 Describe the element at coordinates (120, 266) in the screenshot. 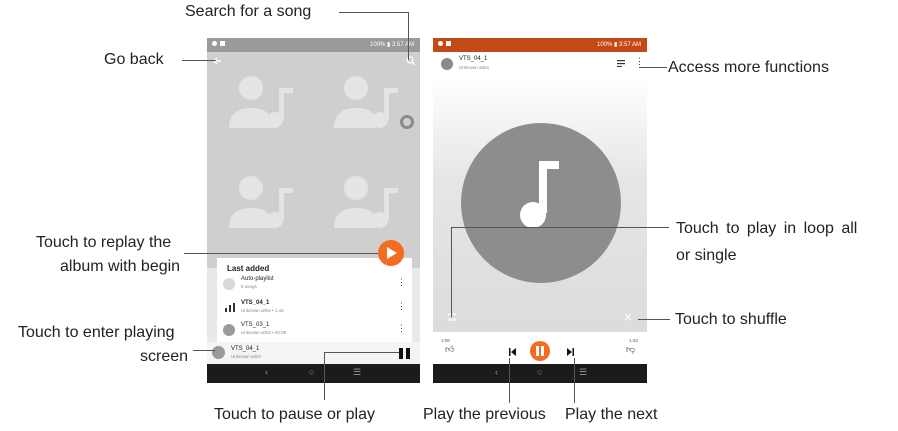

I see `callout-replay-album-2: album with begin` at that location.